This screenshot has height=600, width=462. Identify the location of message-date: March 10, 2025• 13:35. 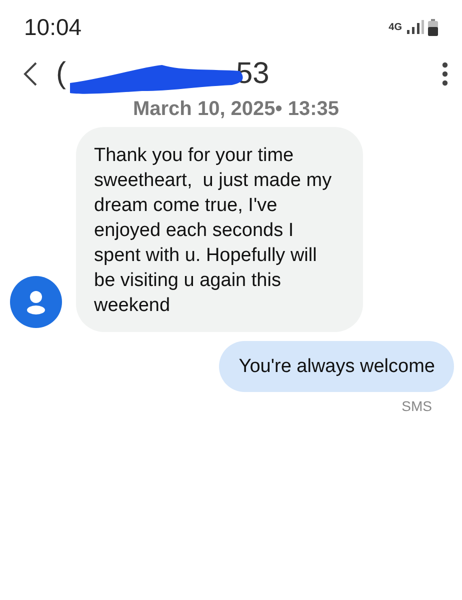
(236, 109).